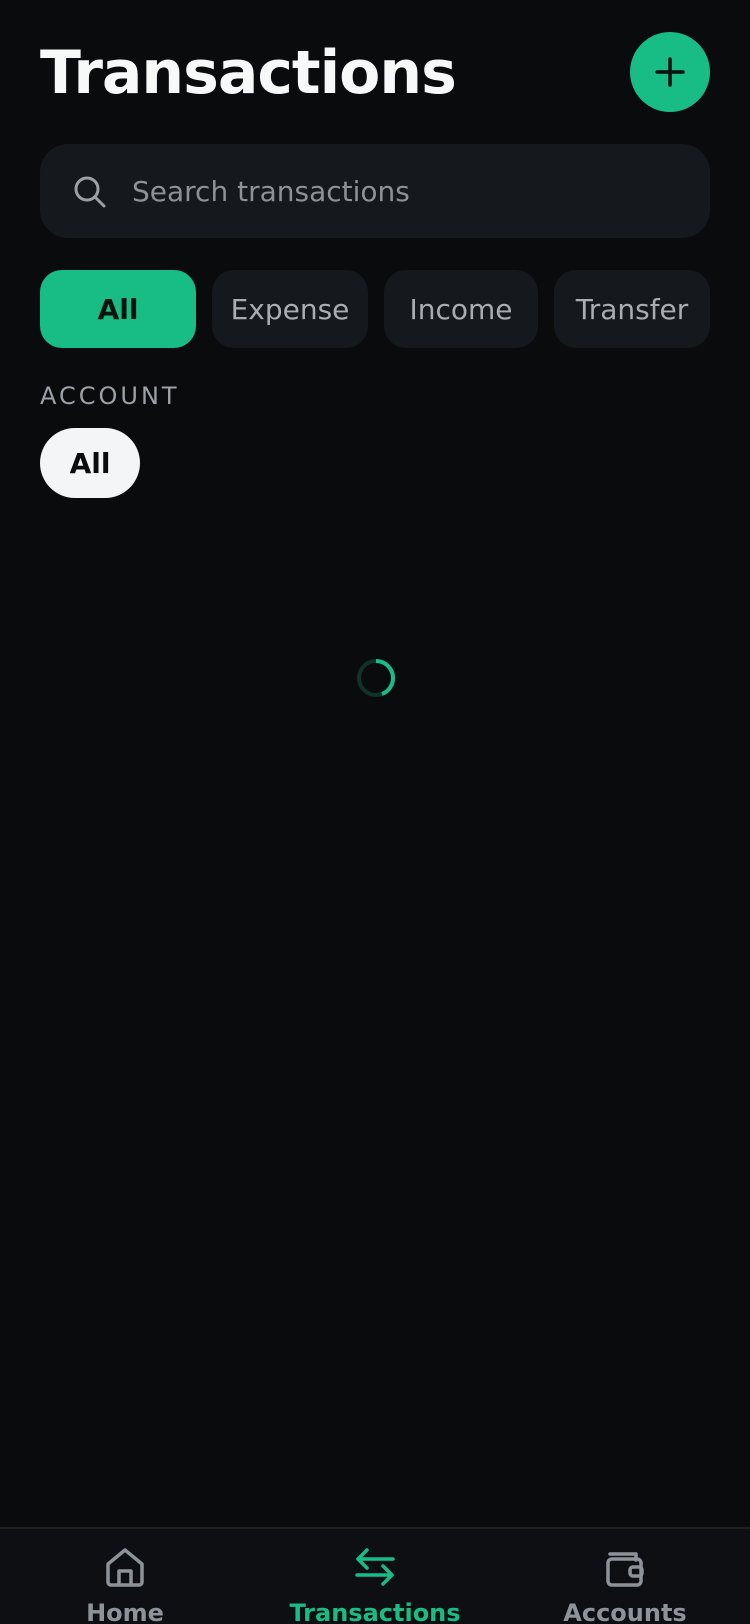 The height and width of the screenshot is (1624, 750). Describe the element at coordinates (625, 1611) in the screenshot. I see `nav-label-accounts: Accounts` at that location.